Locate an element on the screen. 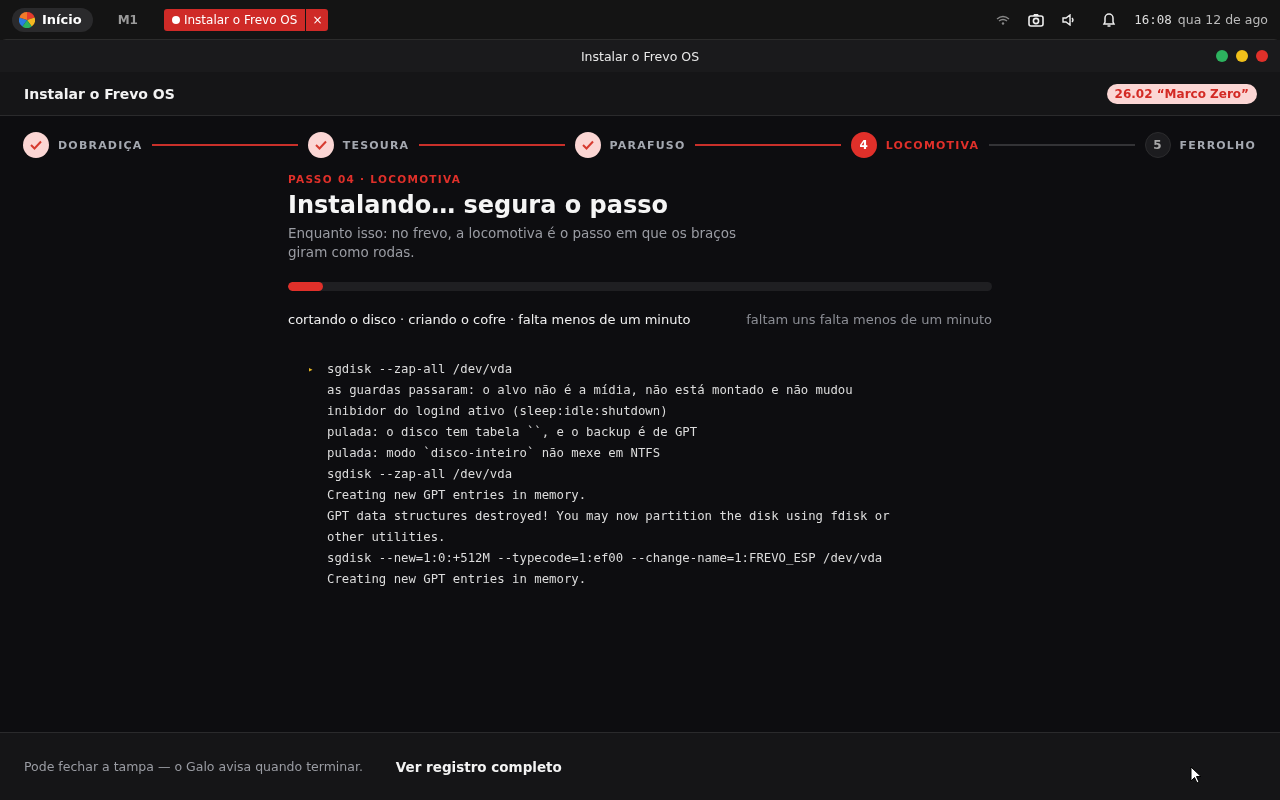 The height and width of the screenshot is (800, 1280). workspace-button: M1 is located at coordinates (127, 19).